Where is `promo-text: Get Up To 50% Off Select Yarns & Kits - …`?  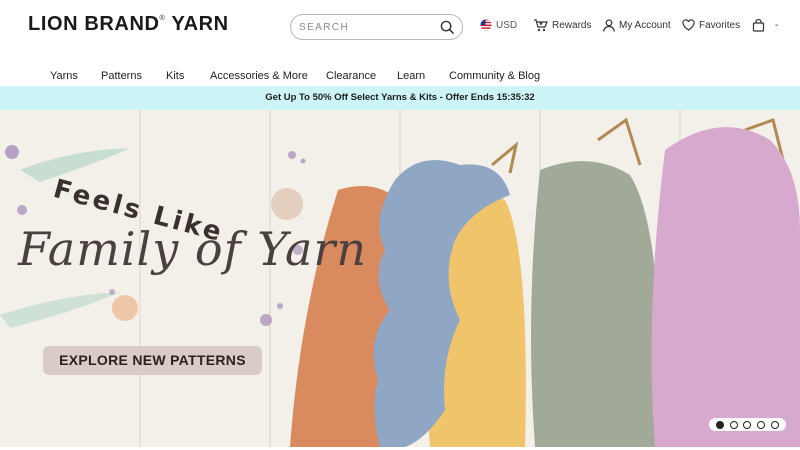
promo-text: Get Up To 50% Off Select Yarns & Kits - … is located at coordinates (400, 97).